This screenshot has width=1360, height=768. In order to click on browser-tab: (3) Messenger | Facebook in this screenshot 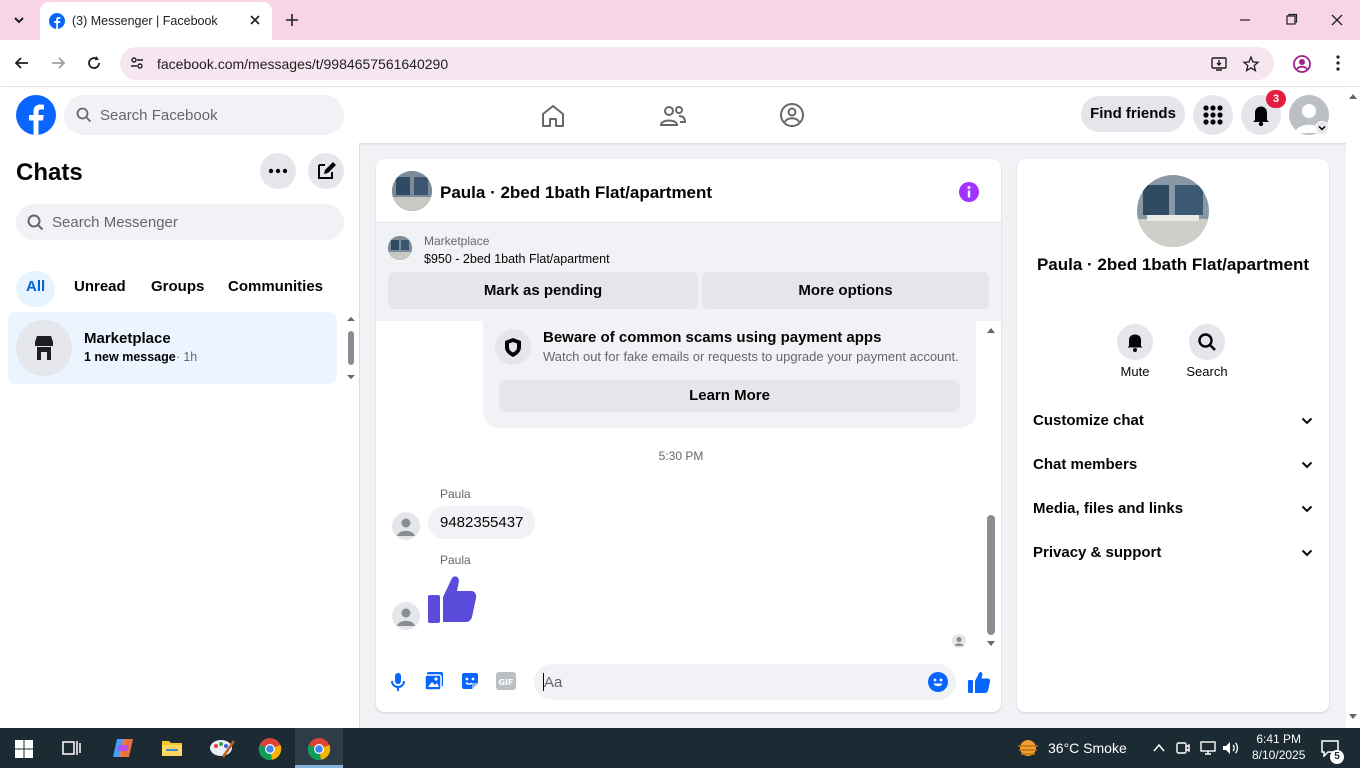, I will do `click(156, 21)`.